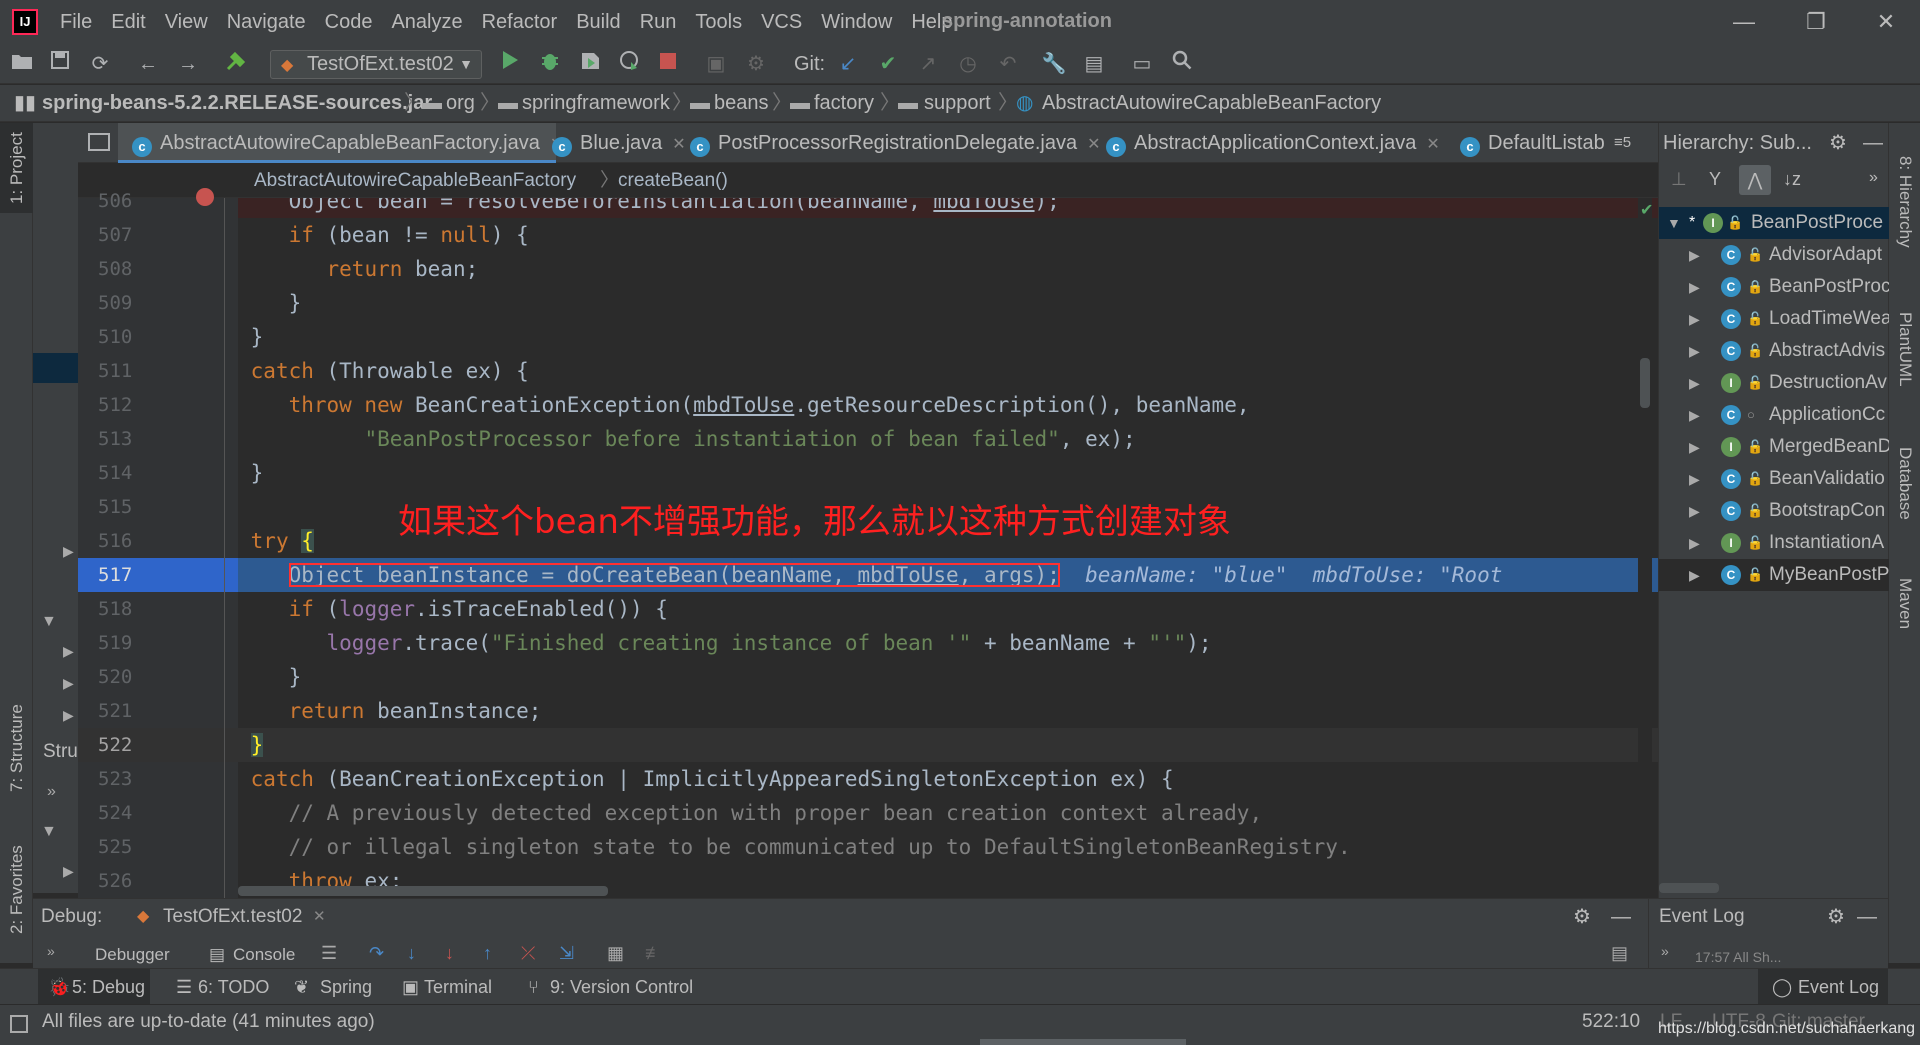 This screenshot has height=1045, width=1920. What do you see at coordinates (550, 64) in the screenshot?
I see `debug-icon` at bounding box center [550, 64].